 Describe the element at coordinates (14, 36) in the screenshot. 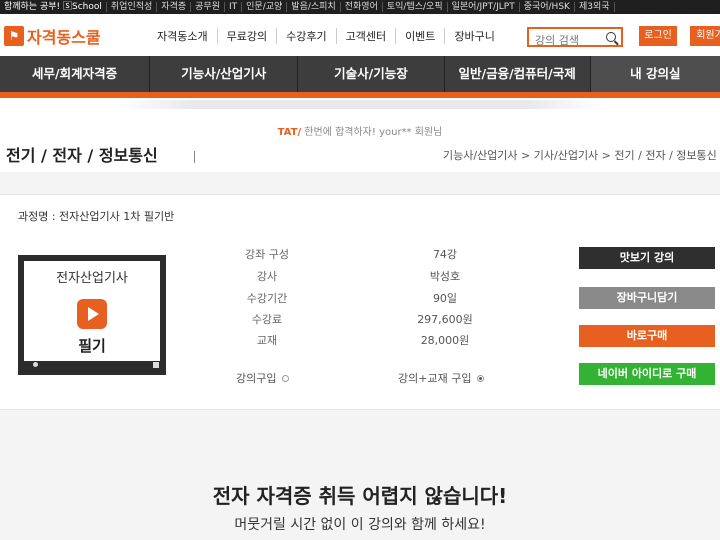

I see `logo-flag-icon: ⚑` at that location.